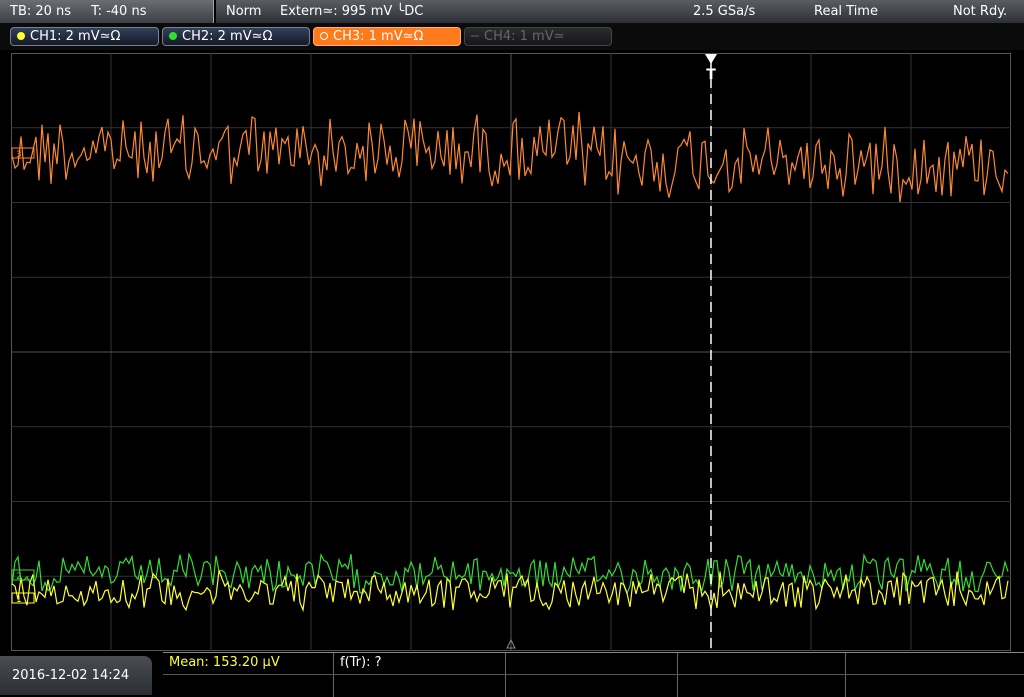  I want to click on measurement-mean: Mean: 153.20 µV, so click(248, 663).